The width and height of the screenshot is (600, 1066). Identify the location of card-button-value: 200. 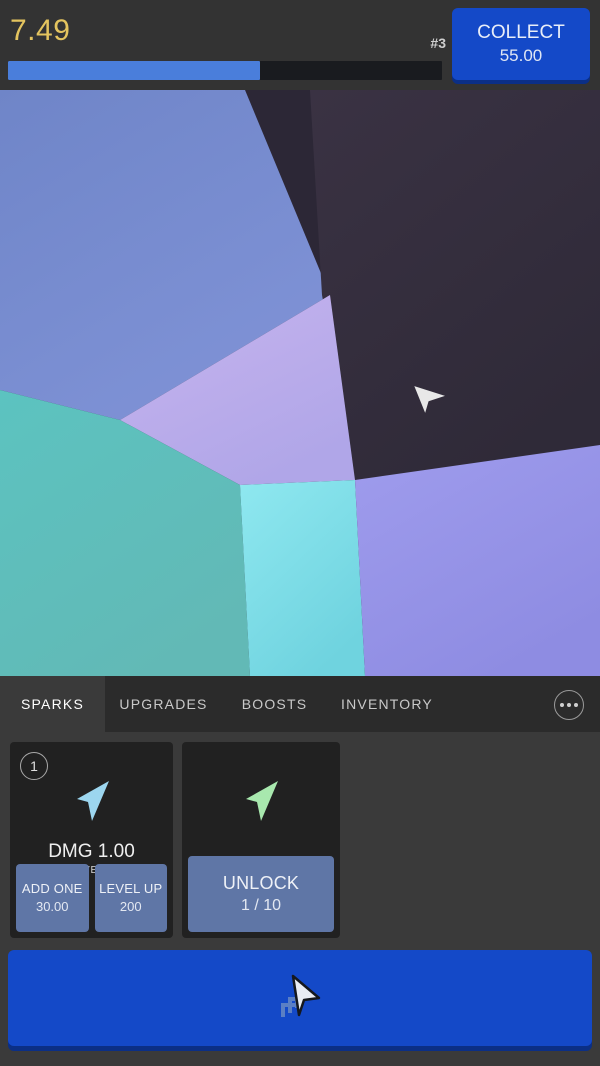
(130, 906).